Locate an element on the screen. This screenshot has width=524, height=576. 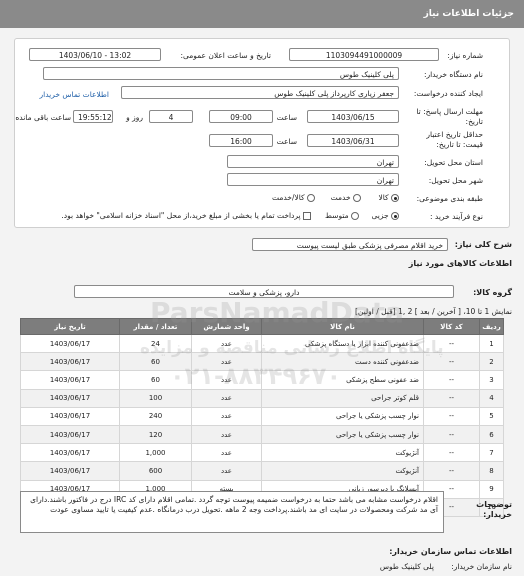
cell-qty: 24 is located at coordinates (155, 343).